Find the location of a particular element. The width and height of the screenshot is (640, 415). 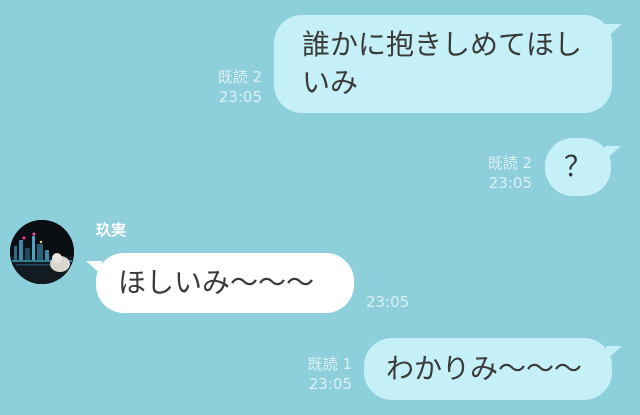

received-message-bubble: ほしいみ〜〜〜 is located at coordinates (225, 283).